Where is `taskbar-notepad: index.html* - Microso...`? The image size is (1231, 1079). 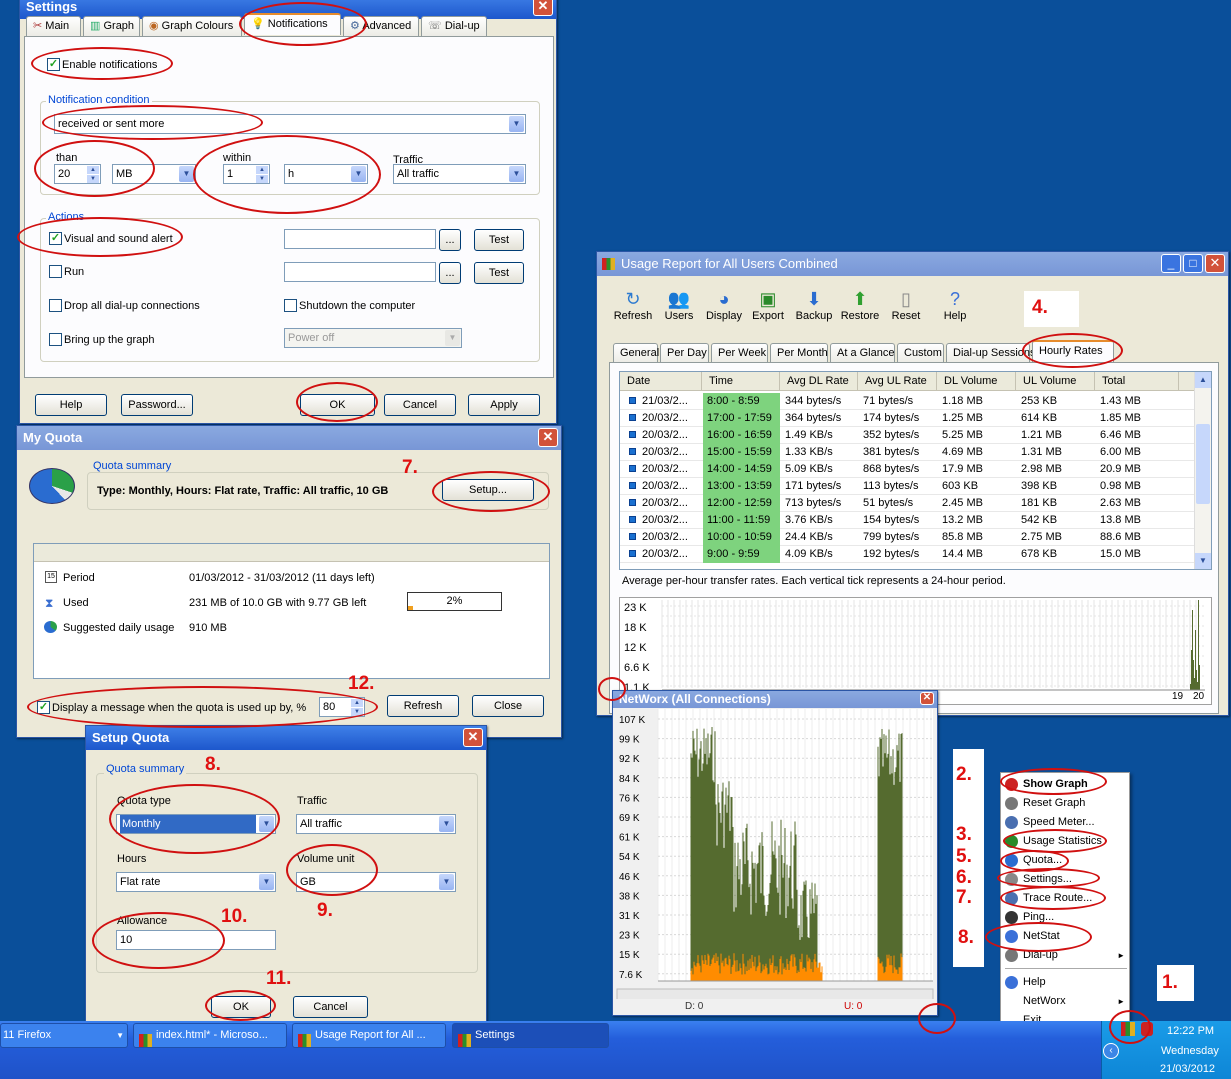 taskbar-notepad: index.html* - Microso... is located at coordinates (210, 1035).